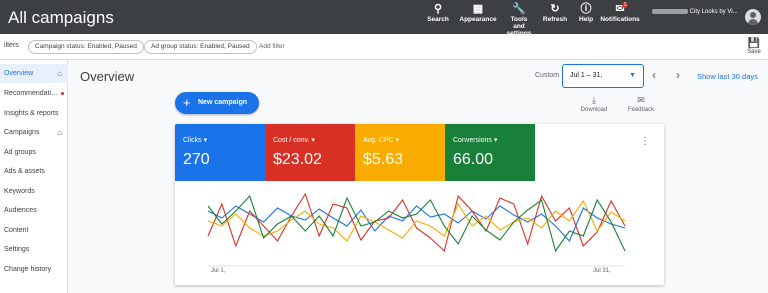 The width and height of the screenshot is (768, 293). Describe the element at coordinates (34, 230) in the screenshot. I see `sidebar-item-content: Content` at that location.